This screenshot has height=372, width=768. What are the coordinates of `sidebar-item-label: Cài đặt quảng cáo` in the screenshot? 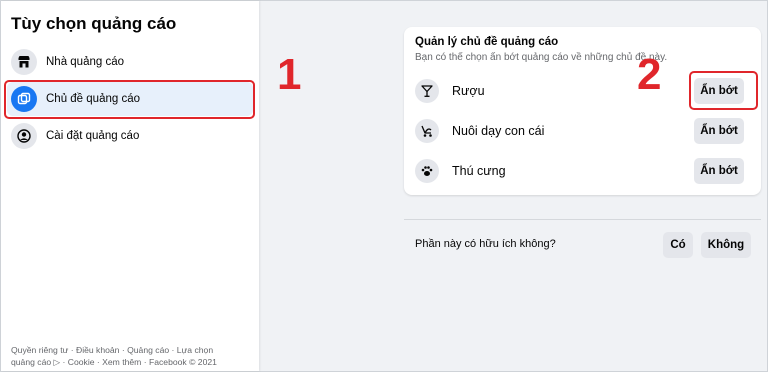 It's located at (93, 136).